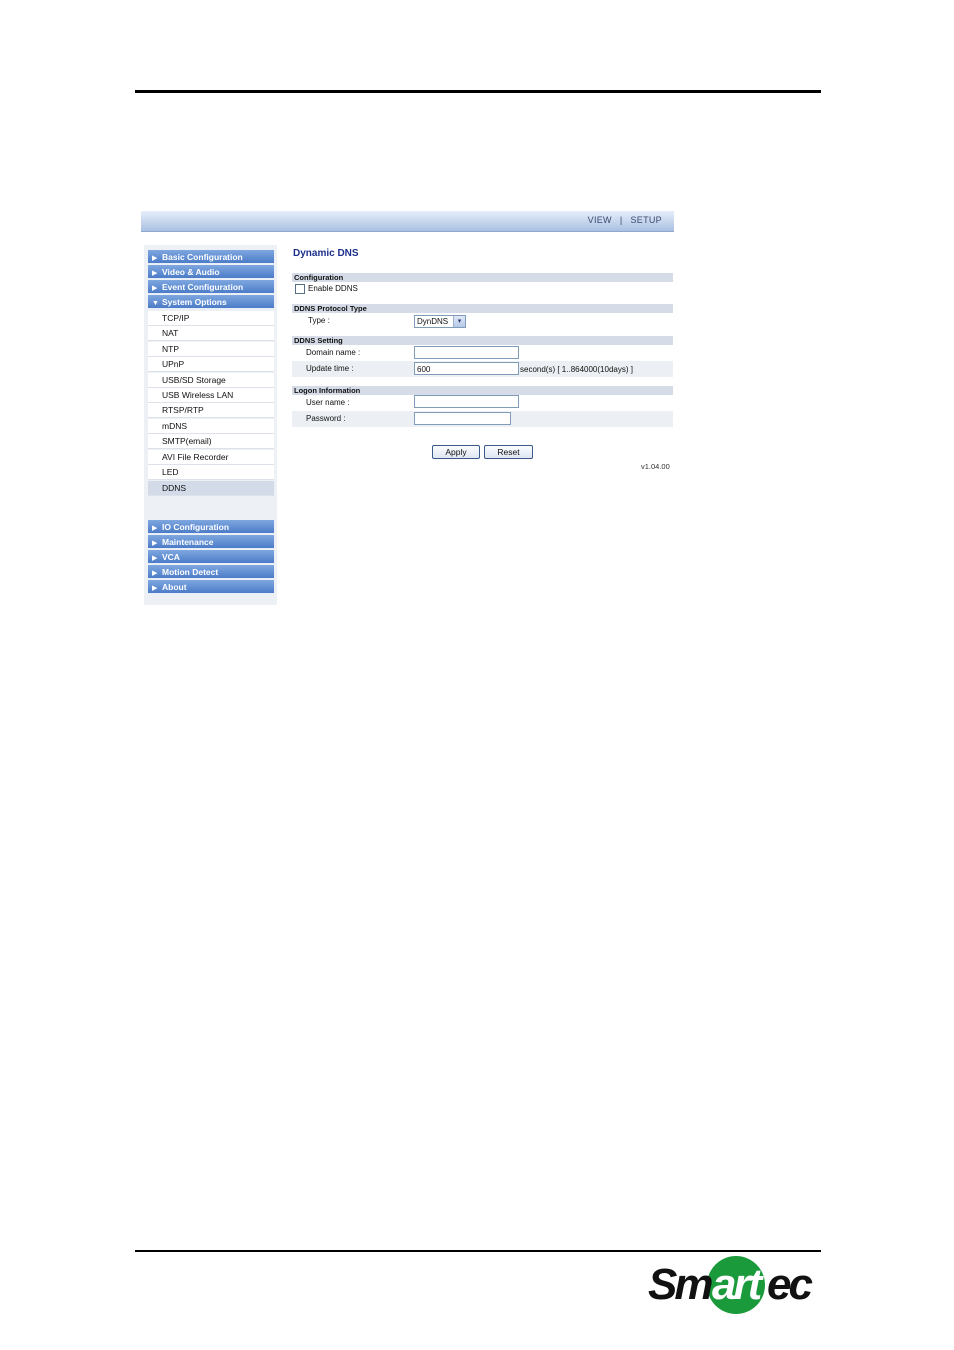  Describe the element at coordinates (211, 380) in the screenshot. I see `sidebar-item-usb-sd-storage: USB/SD Storage` at that location.